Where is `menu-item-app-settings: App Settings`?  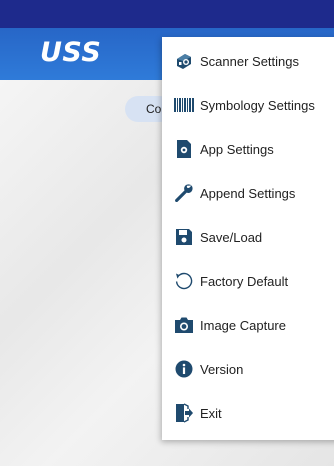 menu-item-app-settings: App Settings is located at coordinates (248, 149).